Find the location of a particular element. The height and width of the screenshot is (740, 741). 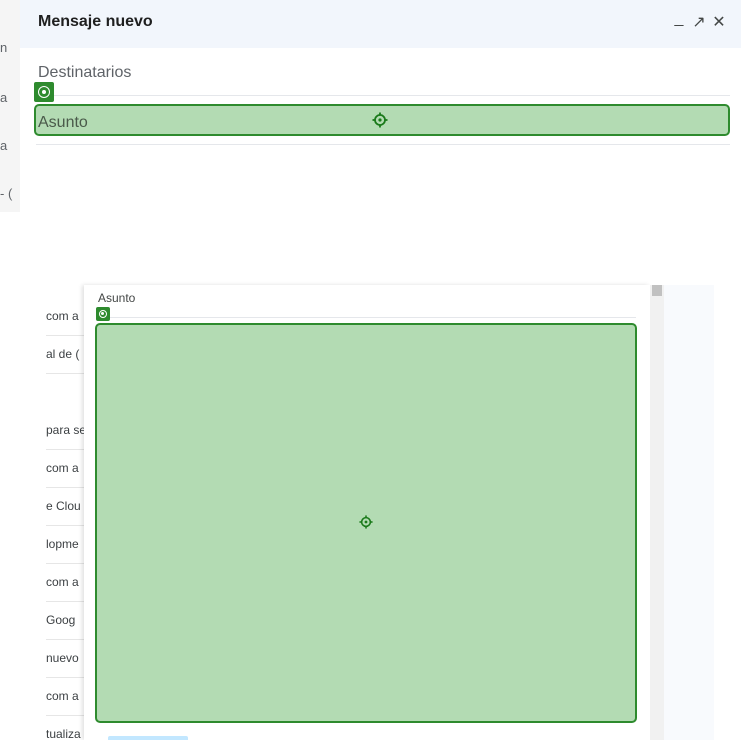

subject-input: Asunto is located at coordinates (382, 120).